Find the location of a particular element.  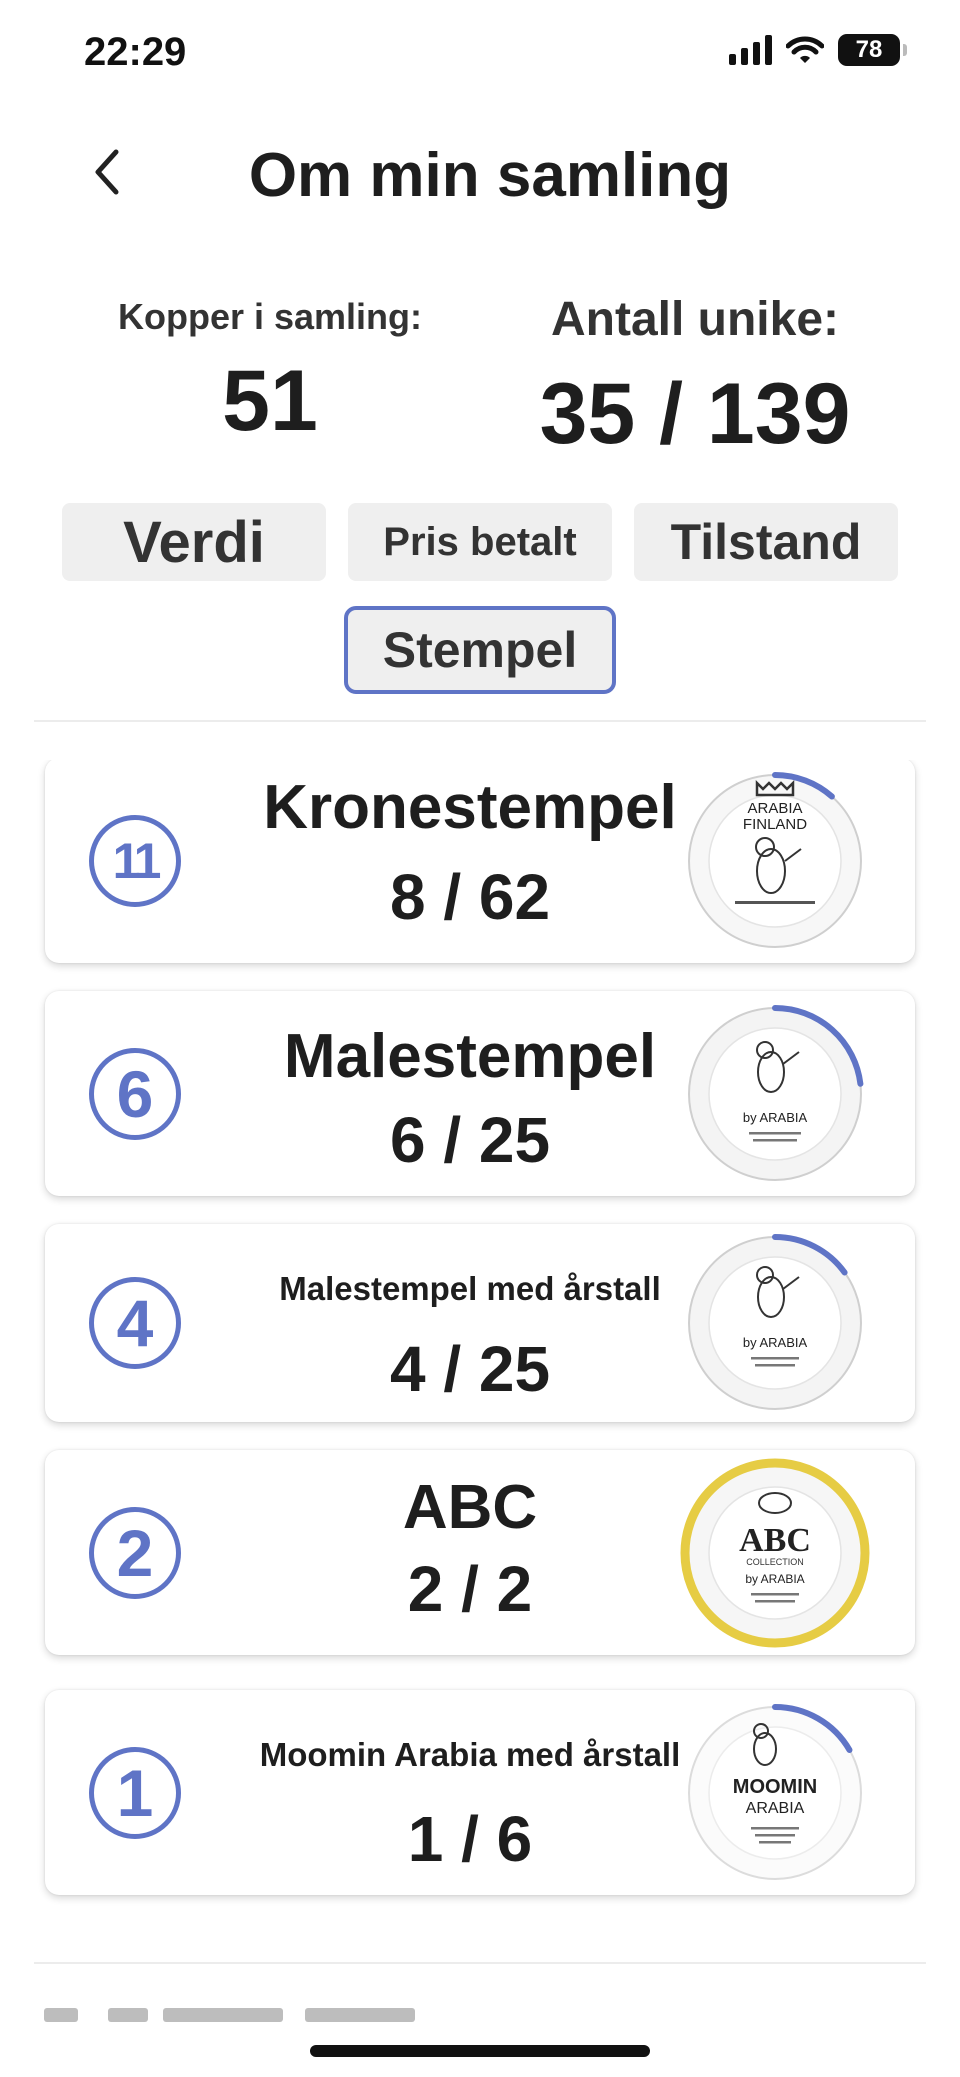

copies-value: 51 is located at coordinates (270, 401).